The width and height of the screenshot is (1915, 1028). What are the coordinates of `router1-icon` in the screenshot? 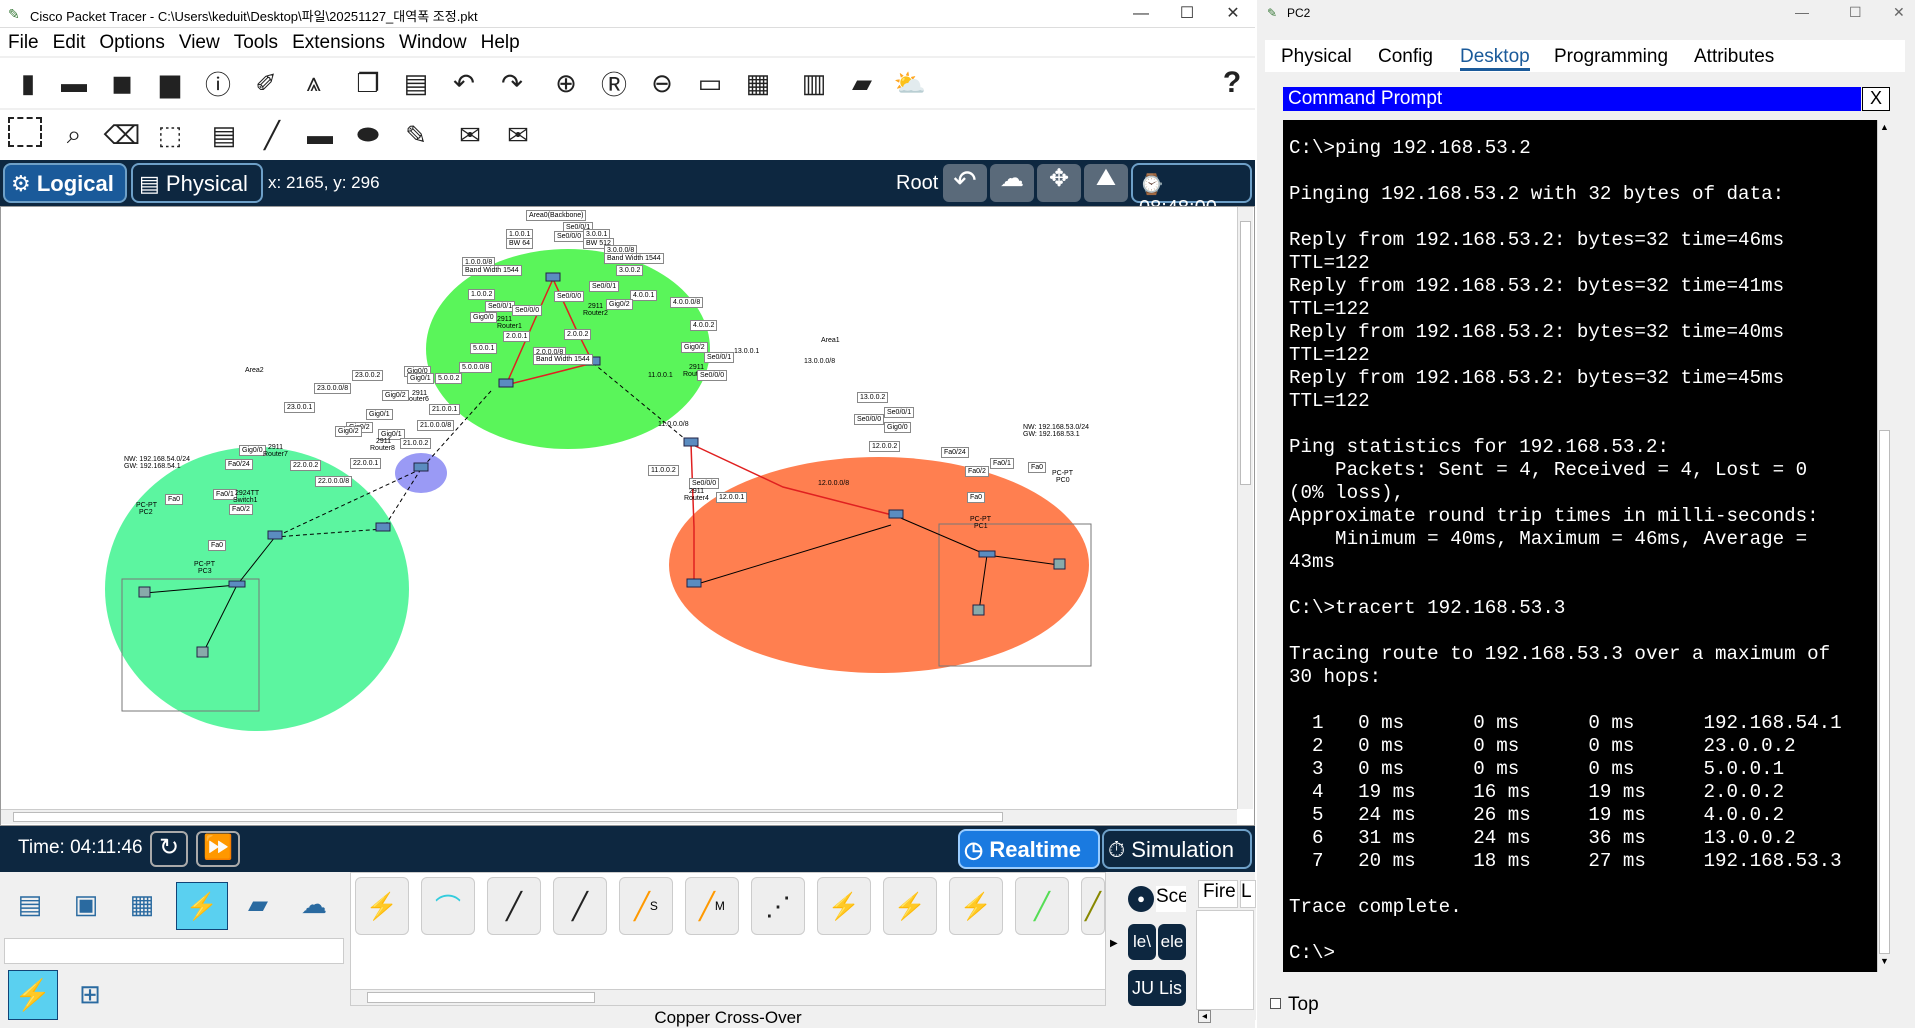 It's located at (506, 383).